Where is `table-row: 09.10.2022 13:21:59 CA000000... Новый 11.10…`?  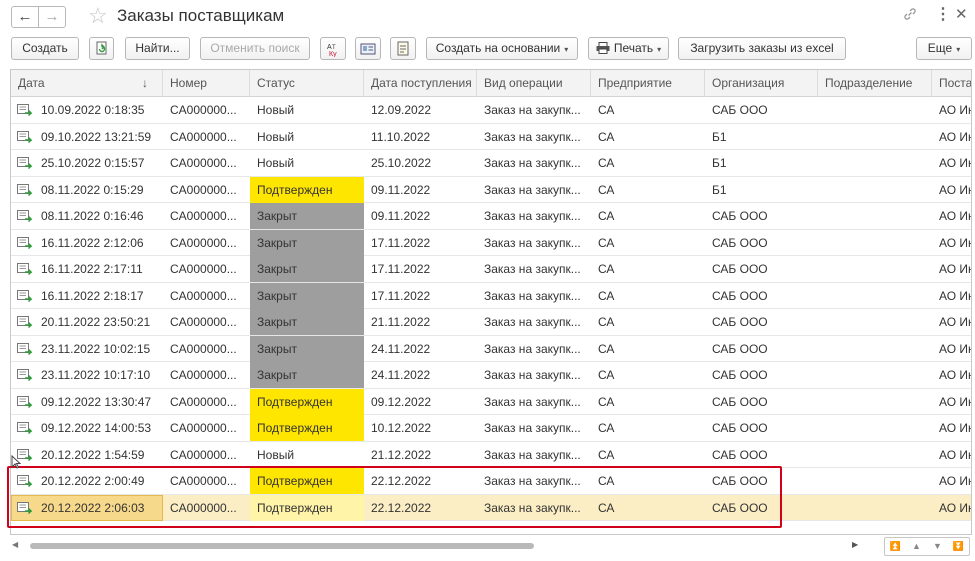 table-row: 09.10.2022 13:21:59 CA000000... Новый 11.10… is located at coordinates (491, 137).